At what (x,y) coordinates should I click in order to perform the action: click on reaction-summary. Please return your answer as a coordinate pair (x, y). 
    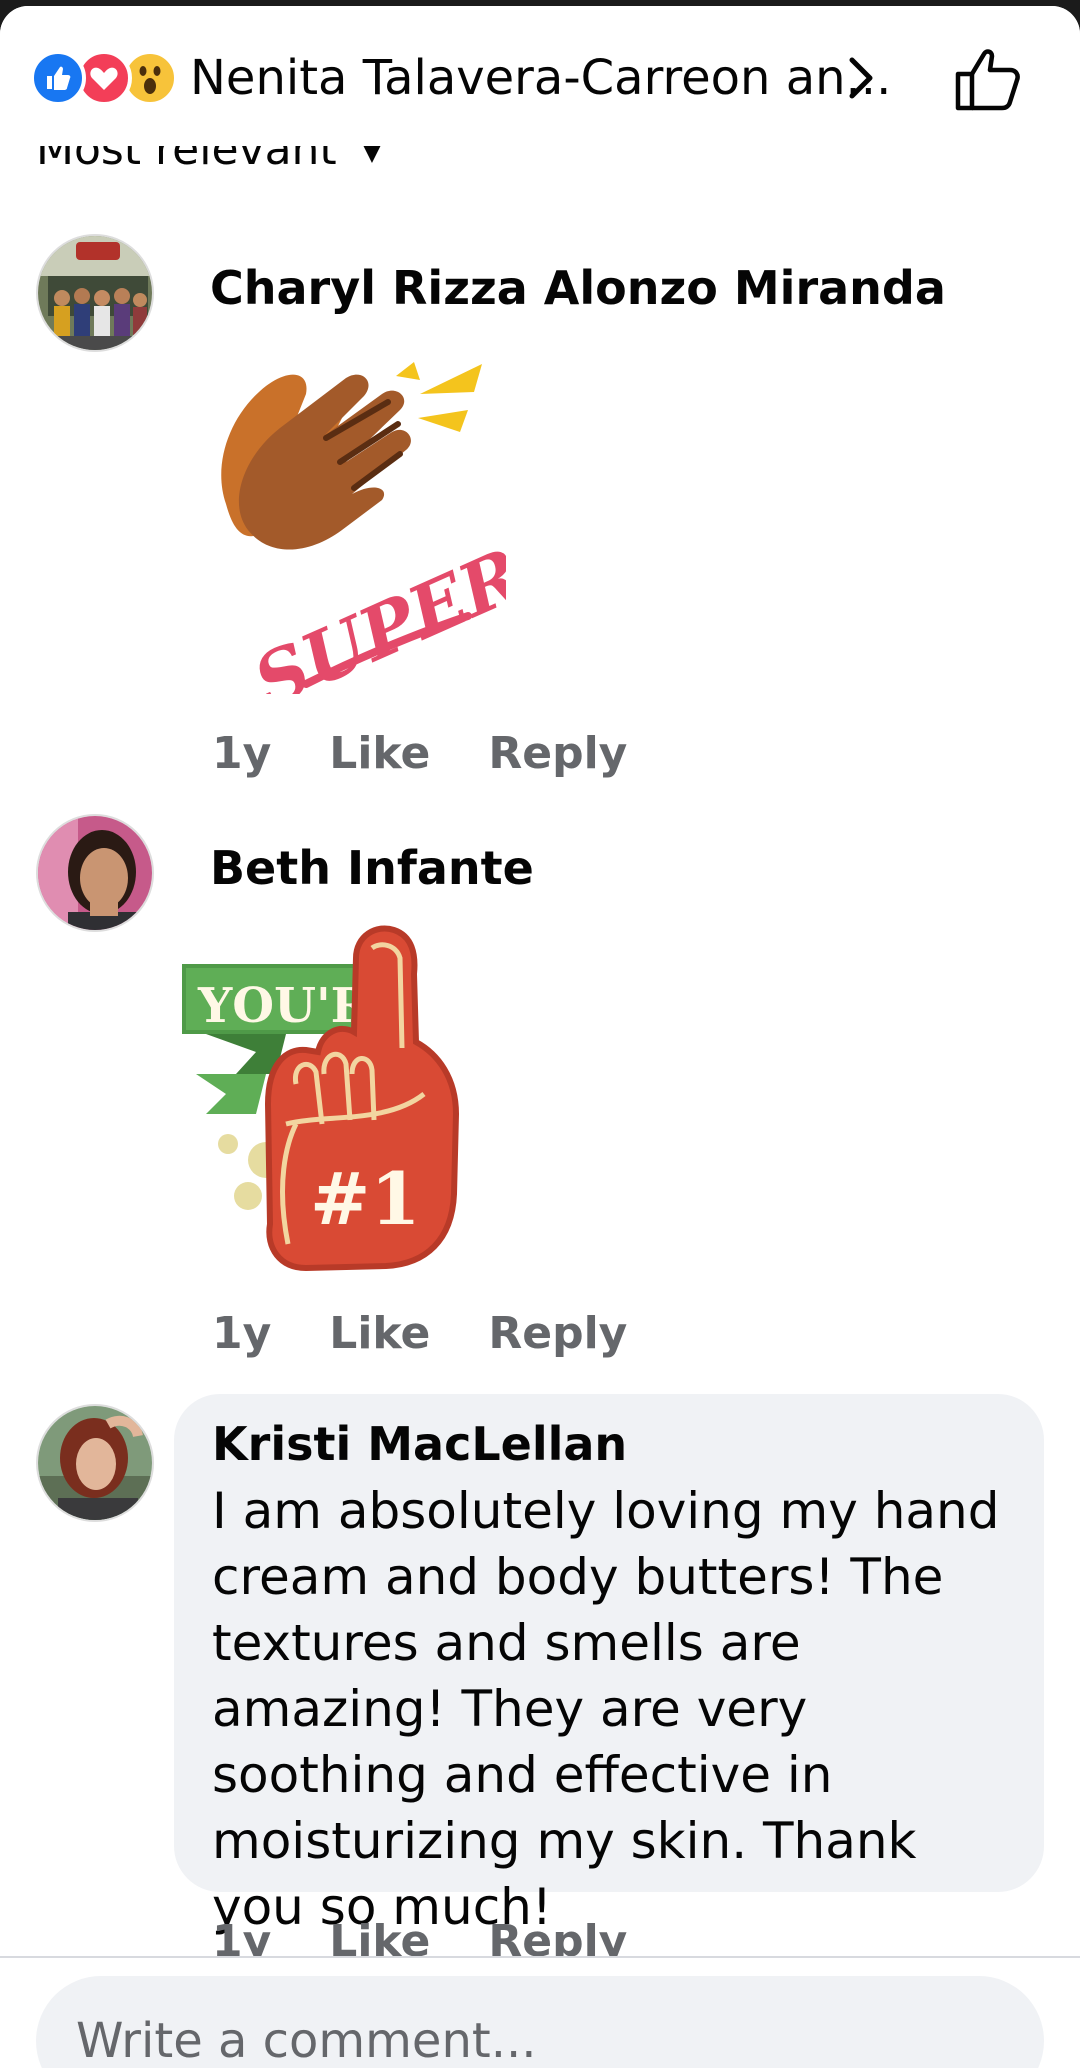
    Looking at the image, I should click on (106, 79).